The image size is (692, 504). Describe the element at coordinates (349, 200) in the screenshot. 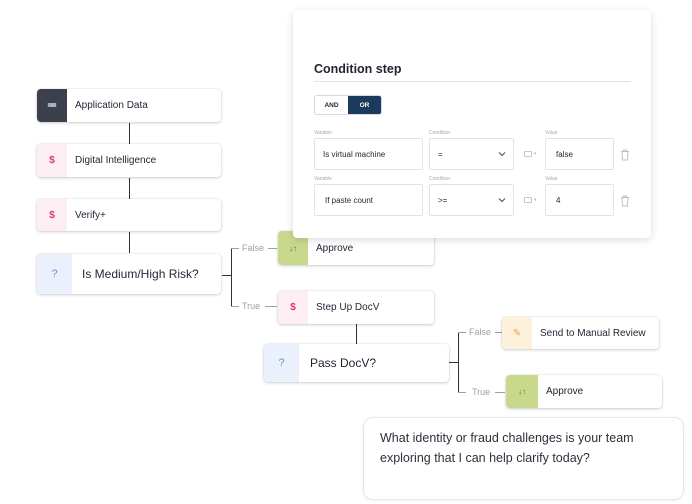

I see `variable-value: If paste count` at that location.